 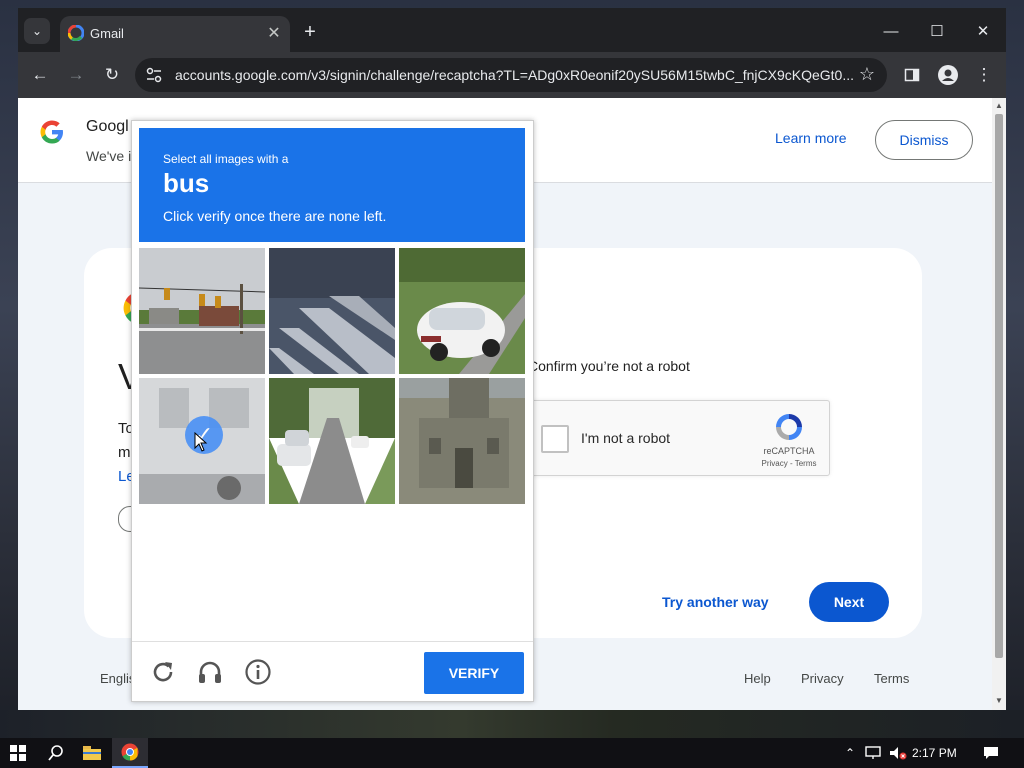 I want to click on chrome-taskbar-icon, so click(x=130, y=753).